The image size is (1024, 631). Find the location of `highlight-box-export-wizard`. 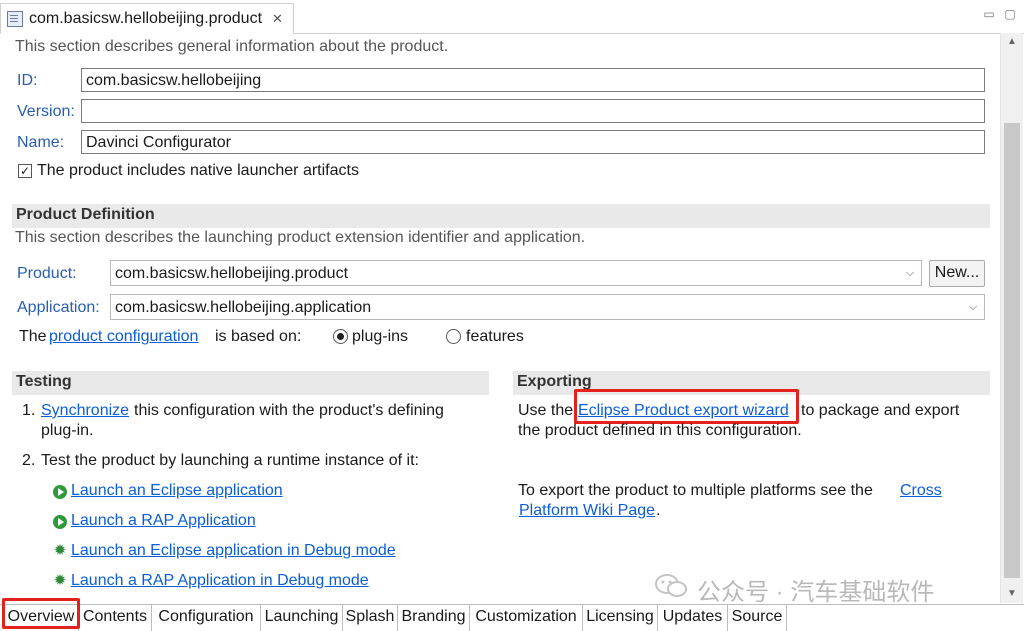

highlight-box-export-wizard is located at coordinates (686, 406).